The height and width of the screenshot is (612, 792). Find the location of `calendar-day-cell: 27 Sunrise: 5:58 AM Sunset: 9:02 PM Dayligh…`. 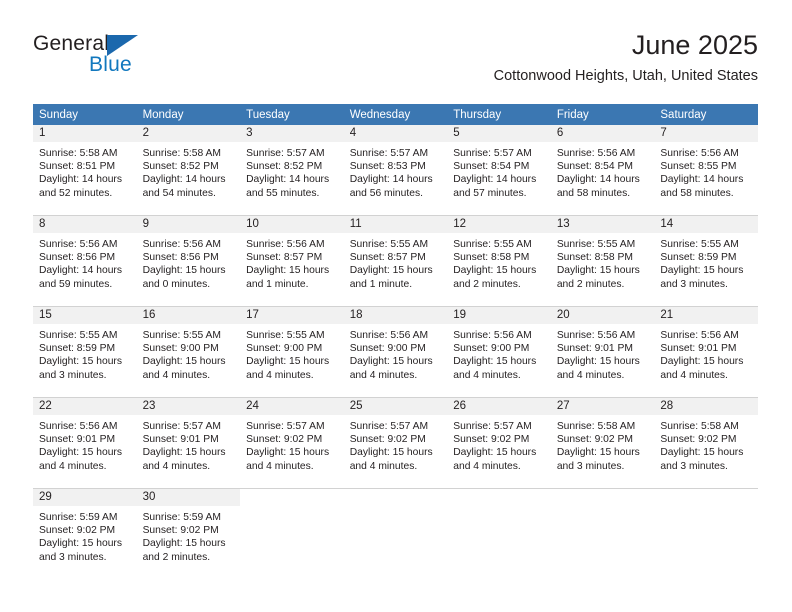

calendar-day-cell: 27 Sunrise: 5:58 AM Sunset: 9:02 PM Dayligh… is located at coordinates (602, 440).